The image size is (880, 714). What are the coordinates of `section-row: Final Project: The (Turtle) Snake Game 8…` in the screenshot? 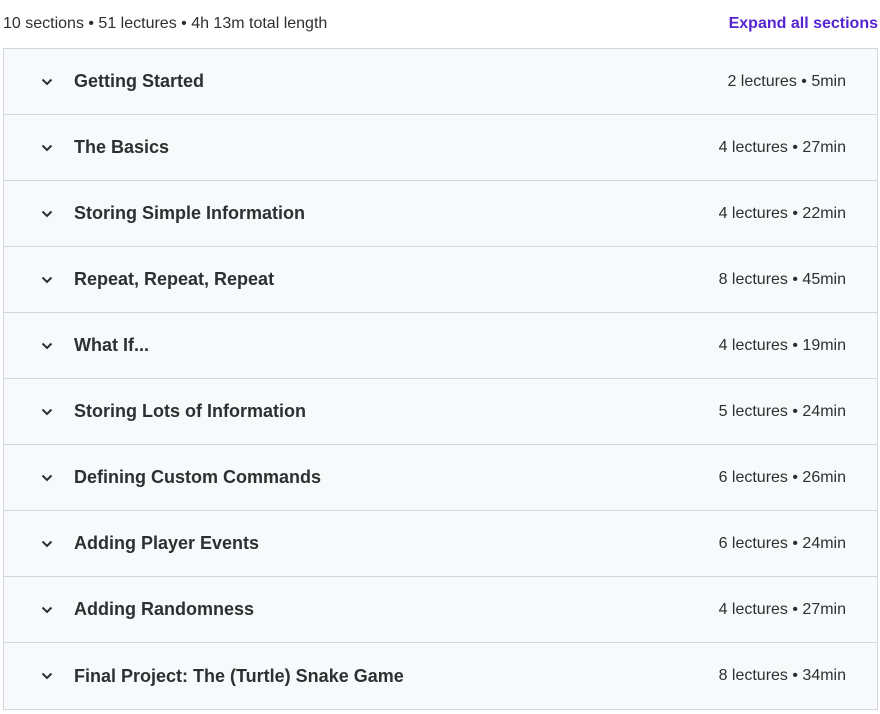 It's located at (440, 676).